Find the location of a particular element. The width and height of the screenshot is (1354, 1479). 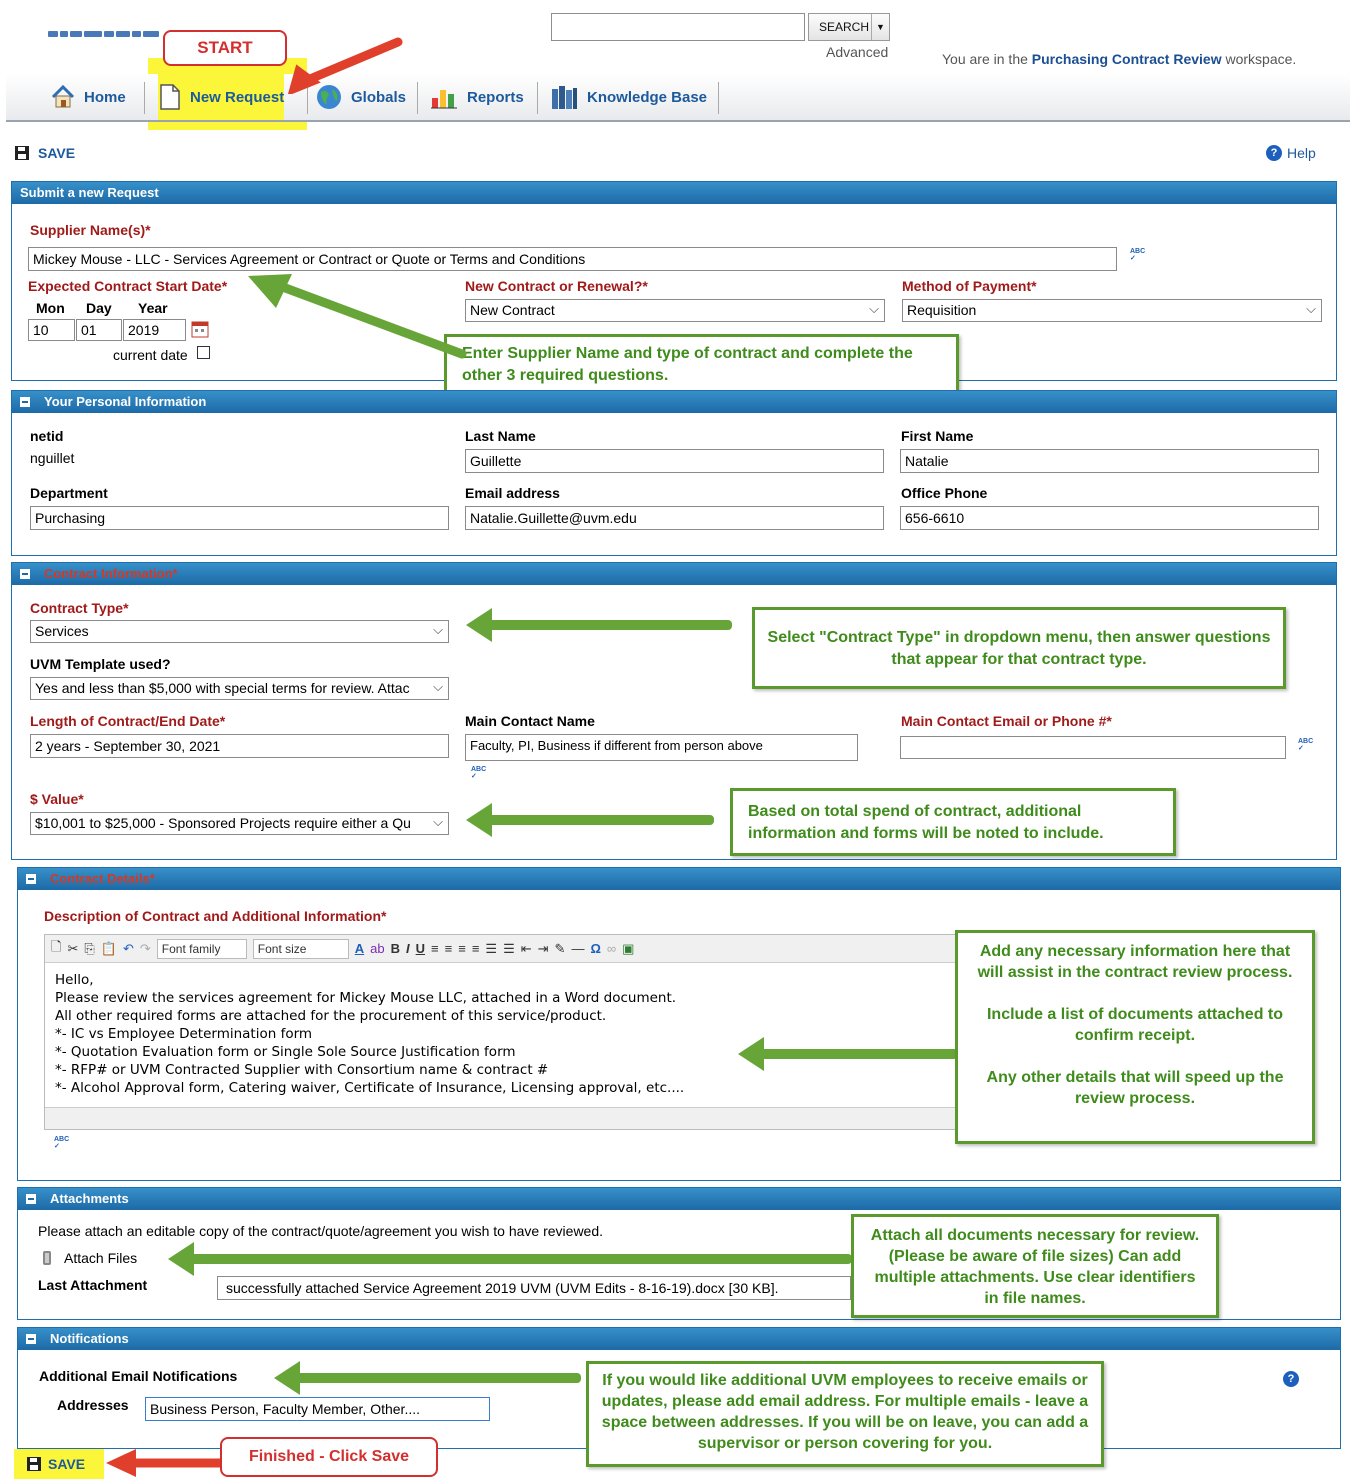

special-char-icon: Ω is located at coordinates (595, 948).